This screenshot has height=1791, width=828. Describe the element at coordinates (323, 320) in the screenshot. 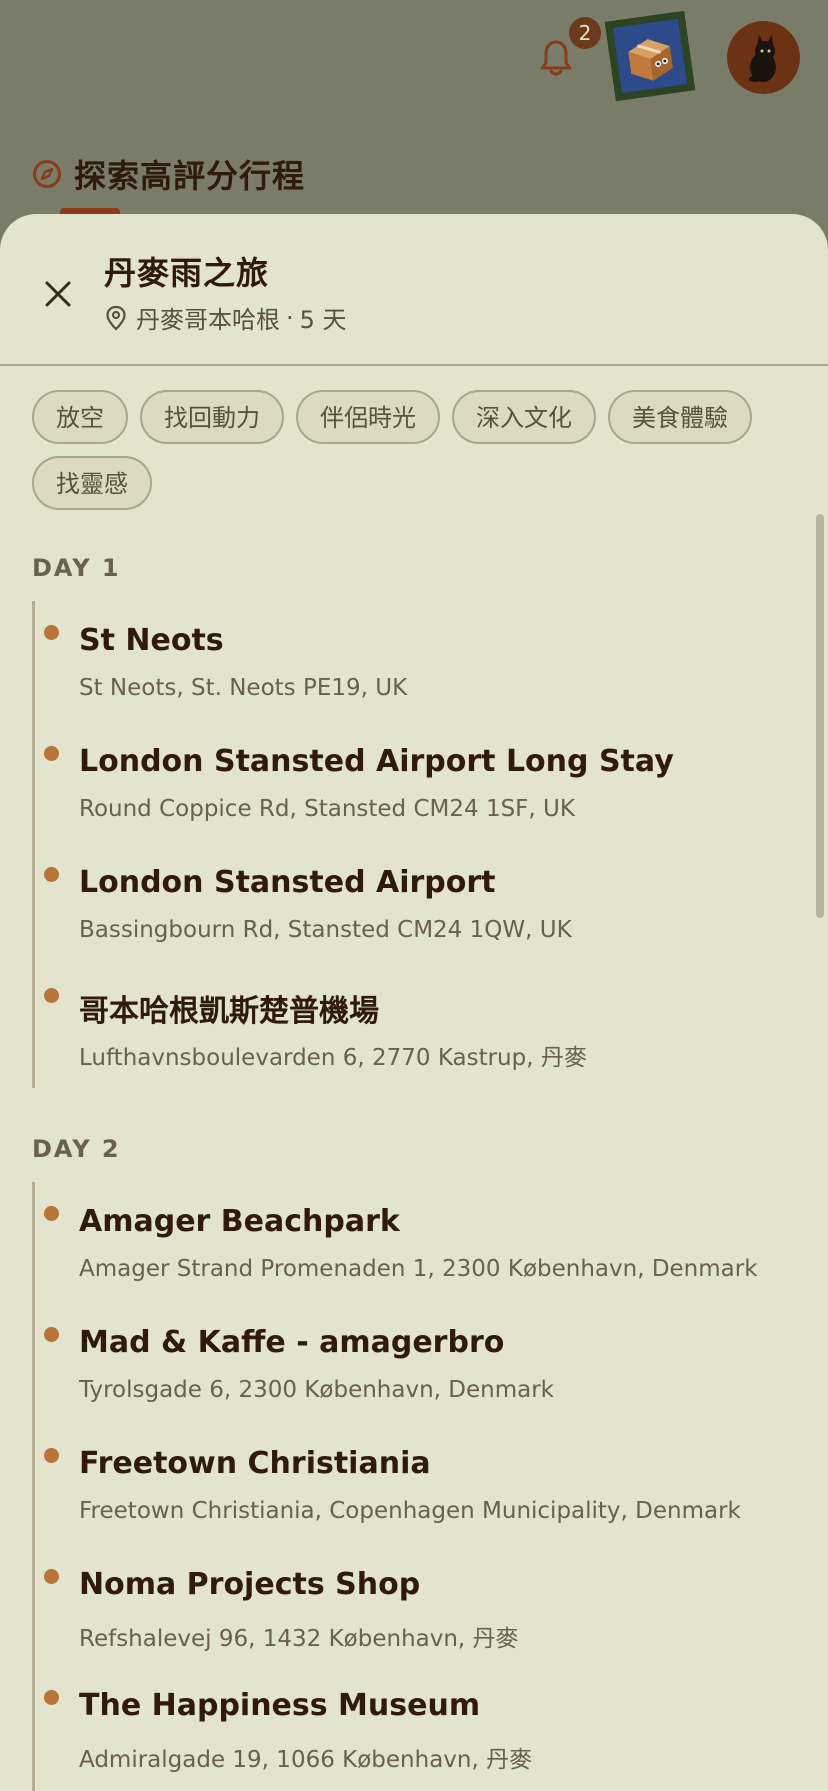

I see `trip-duration: 5 天` at that location.